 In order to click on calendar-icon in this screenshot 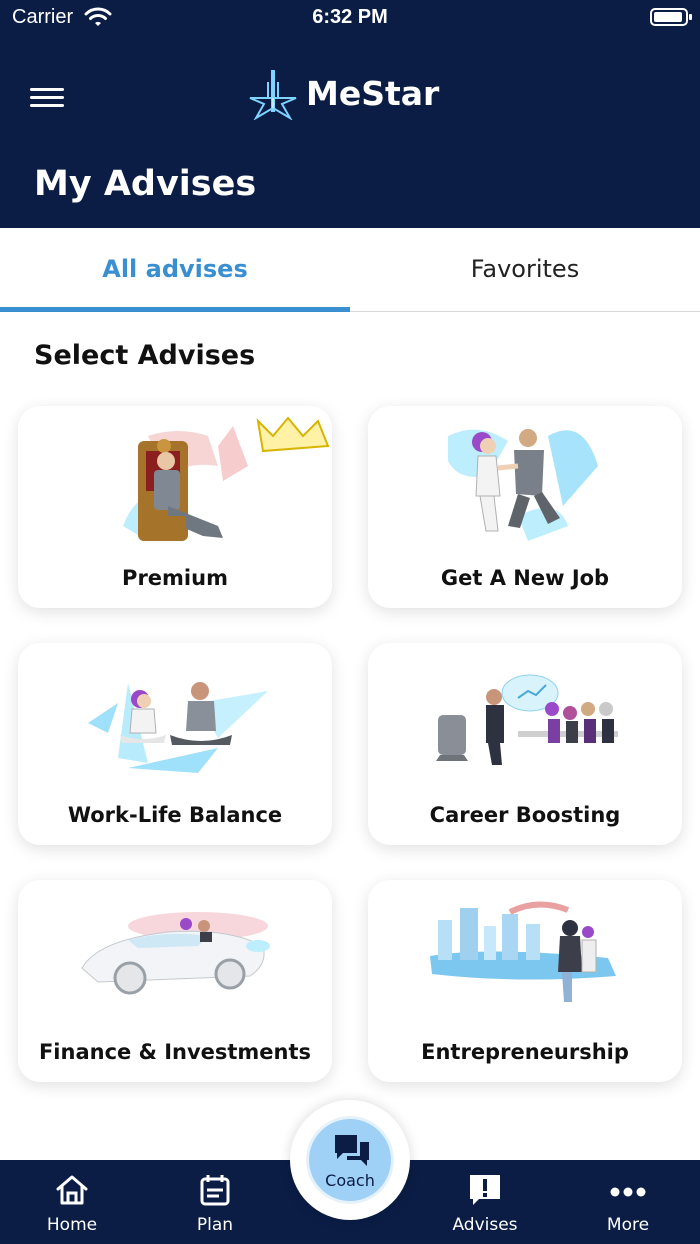, I will do `click(215, 1190)`.